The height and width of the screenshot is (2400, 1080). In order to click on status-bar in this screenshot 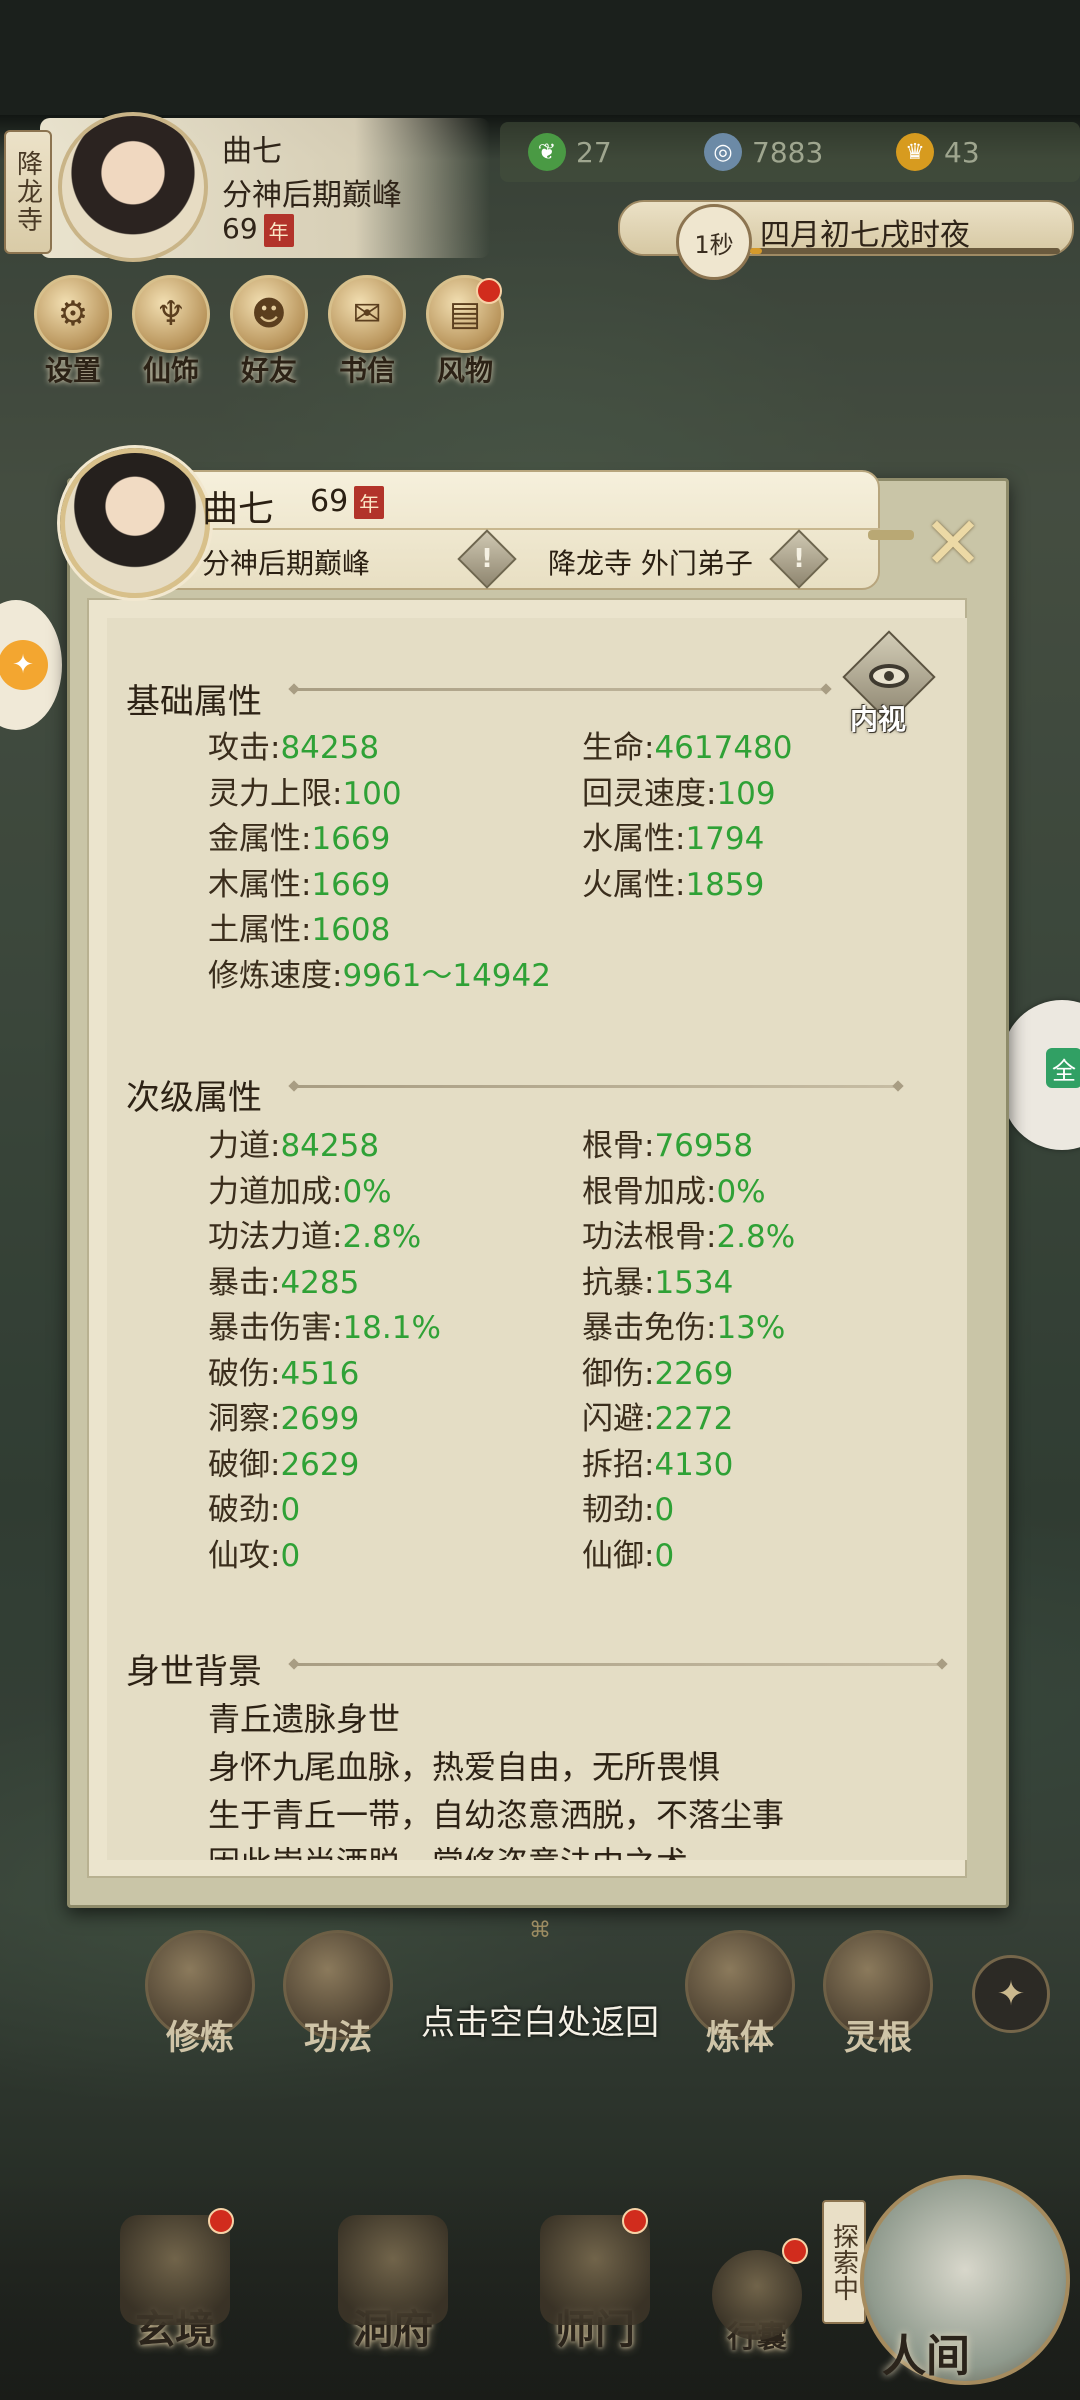, I will do `click(540, 57)`.